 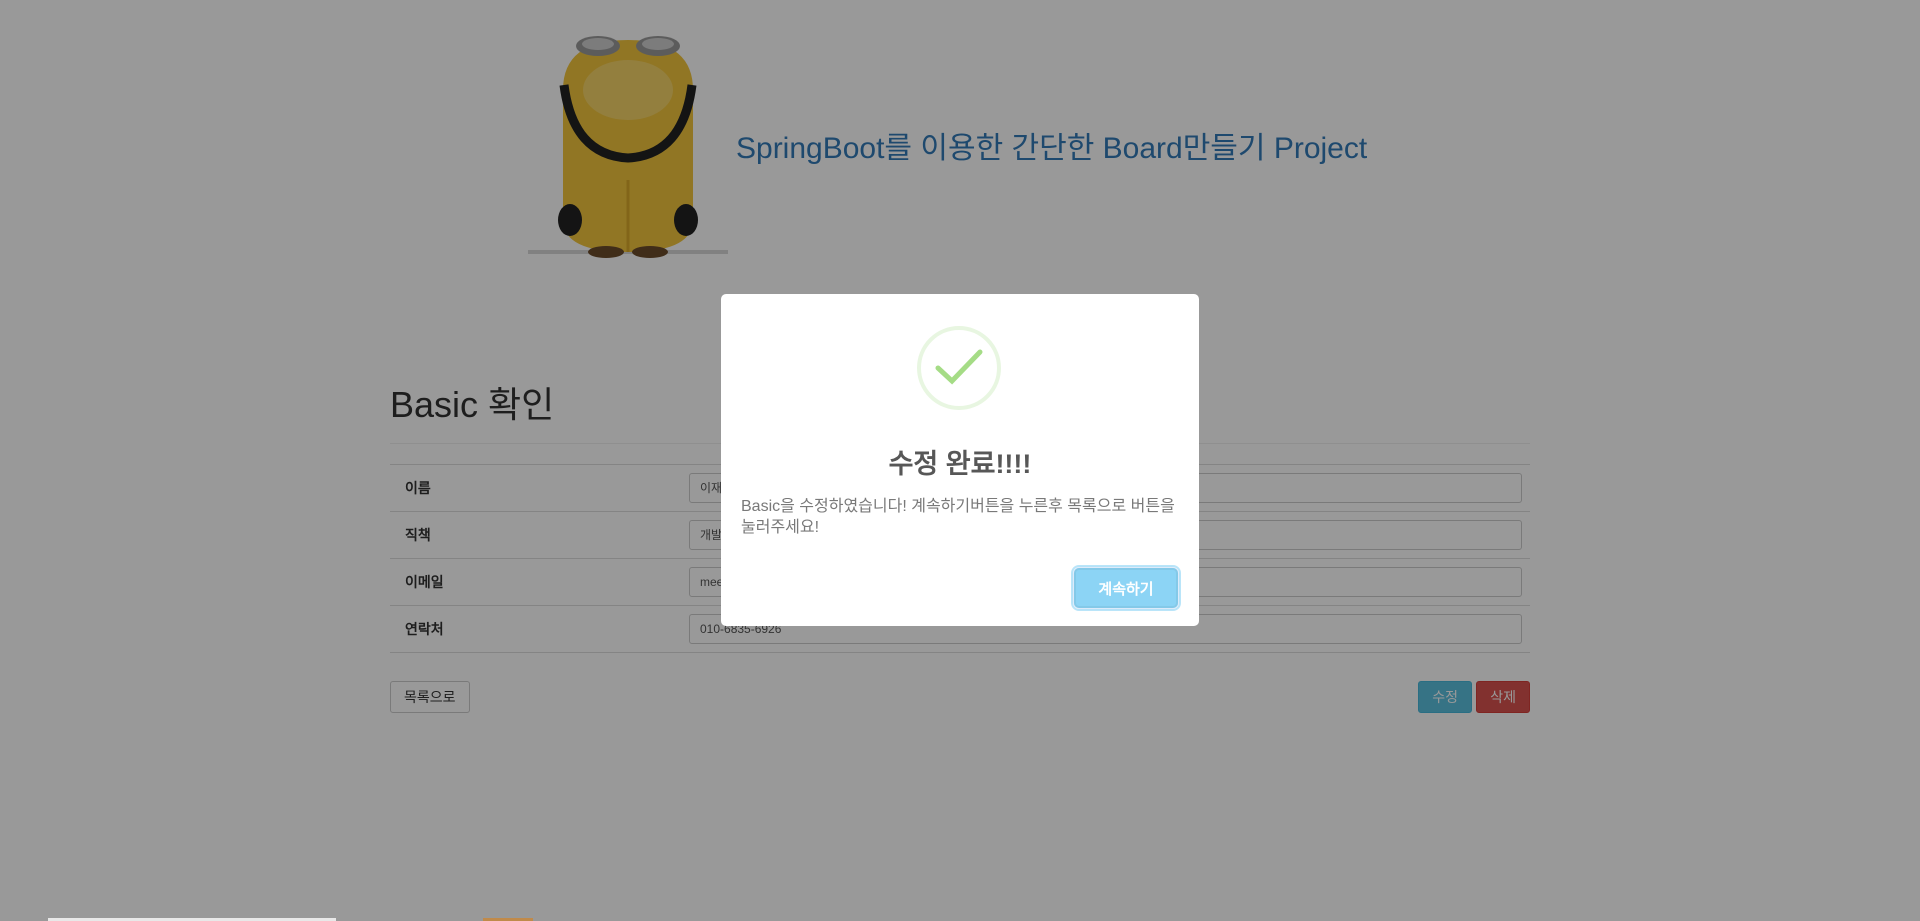 I want to click on success-check-icon, so click(x=959, y=368).